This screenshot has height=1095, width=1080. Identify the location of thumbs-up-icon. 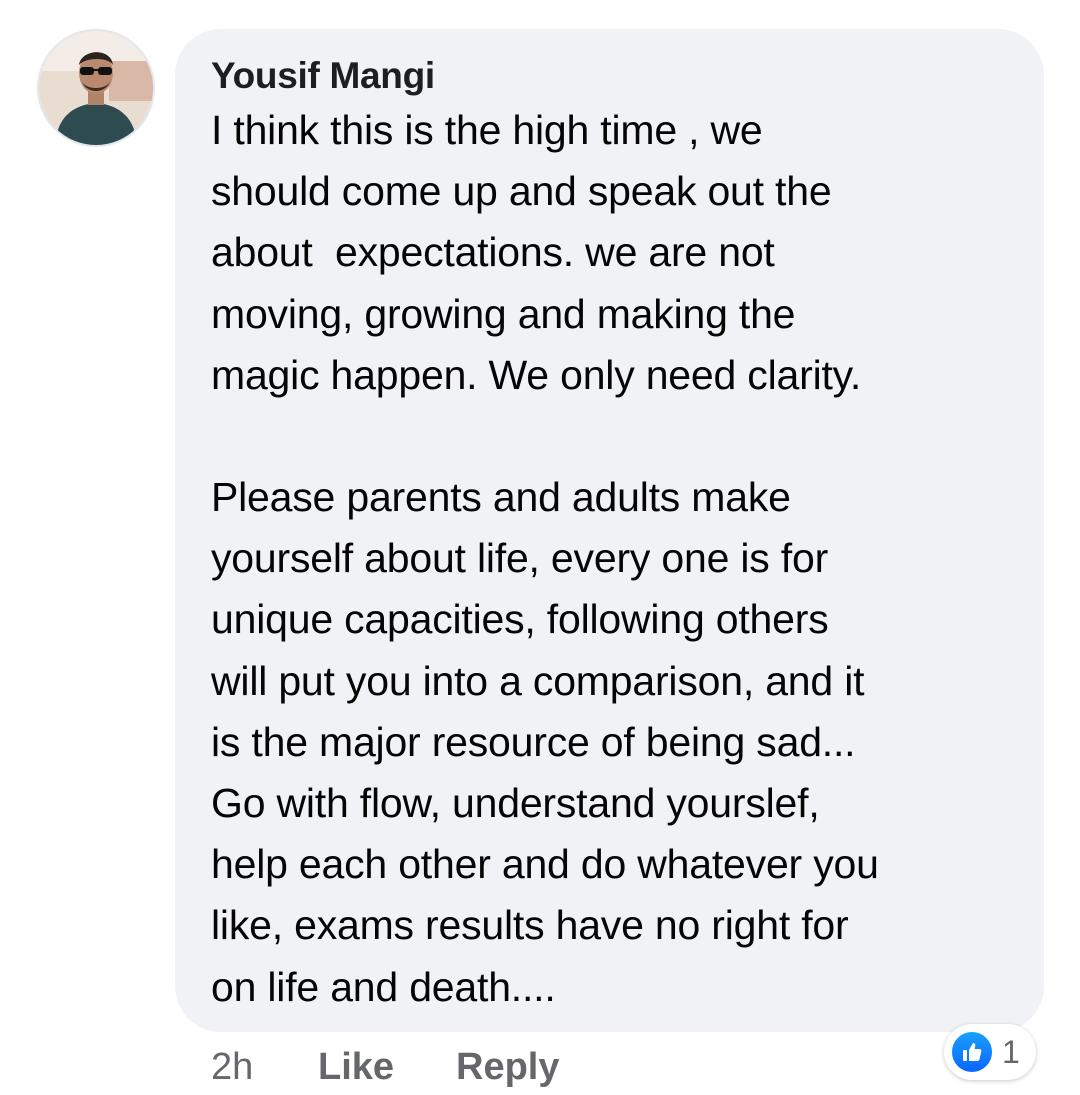
(972, 1052).